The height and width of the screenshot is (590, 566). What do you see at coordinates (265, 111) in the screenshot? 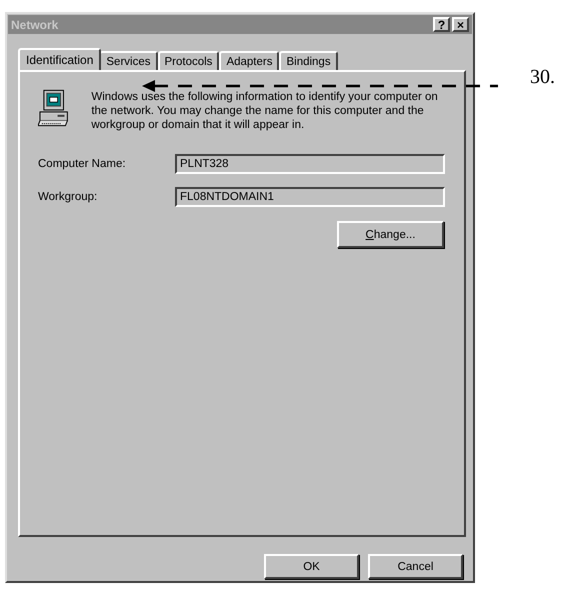
I see `description-text: Windows uses the following information to identify your computer on the network. You may change the name for this computer and the workgroup or domain that it will appear in.` at bounding box center [265, 111].